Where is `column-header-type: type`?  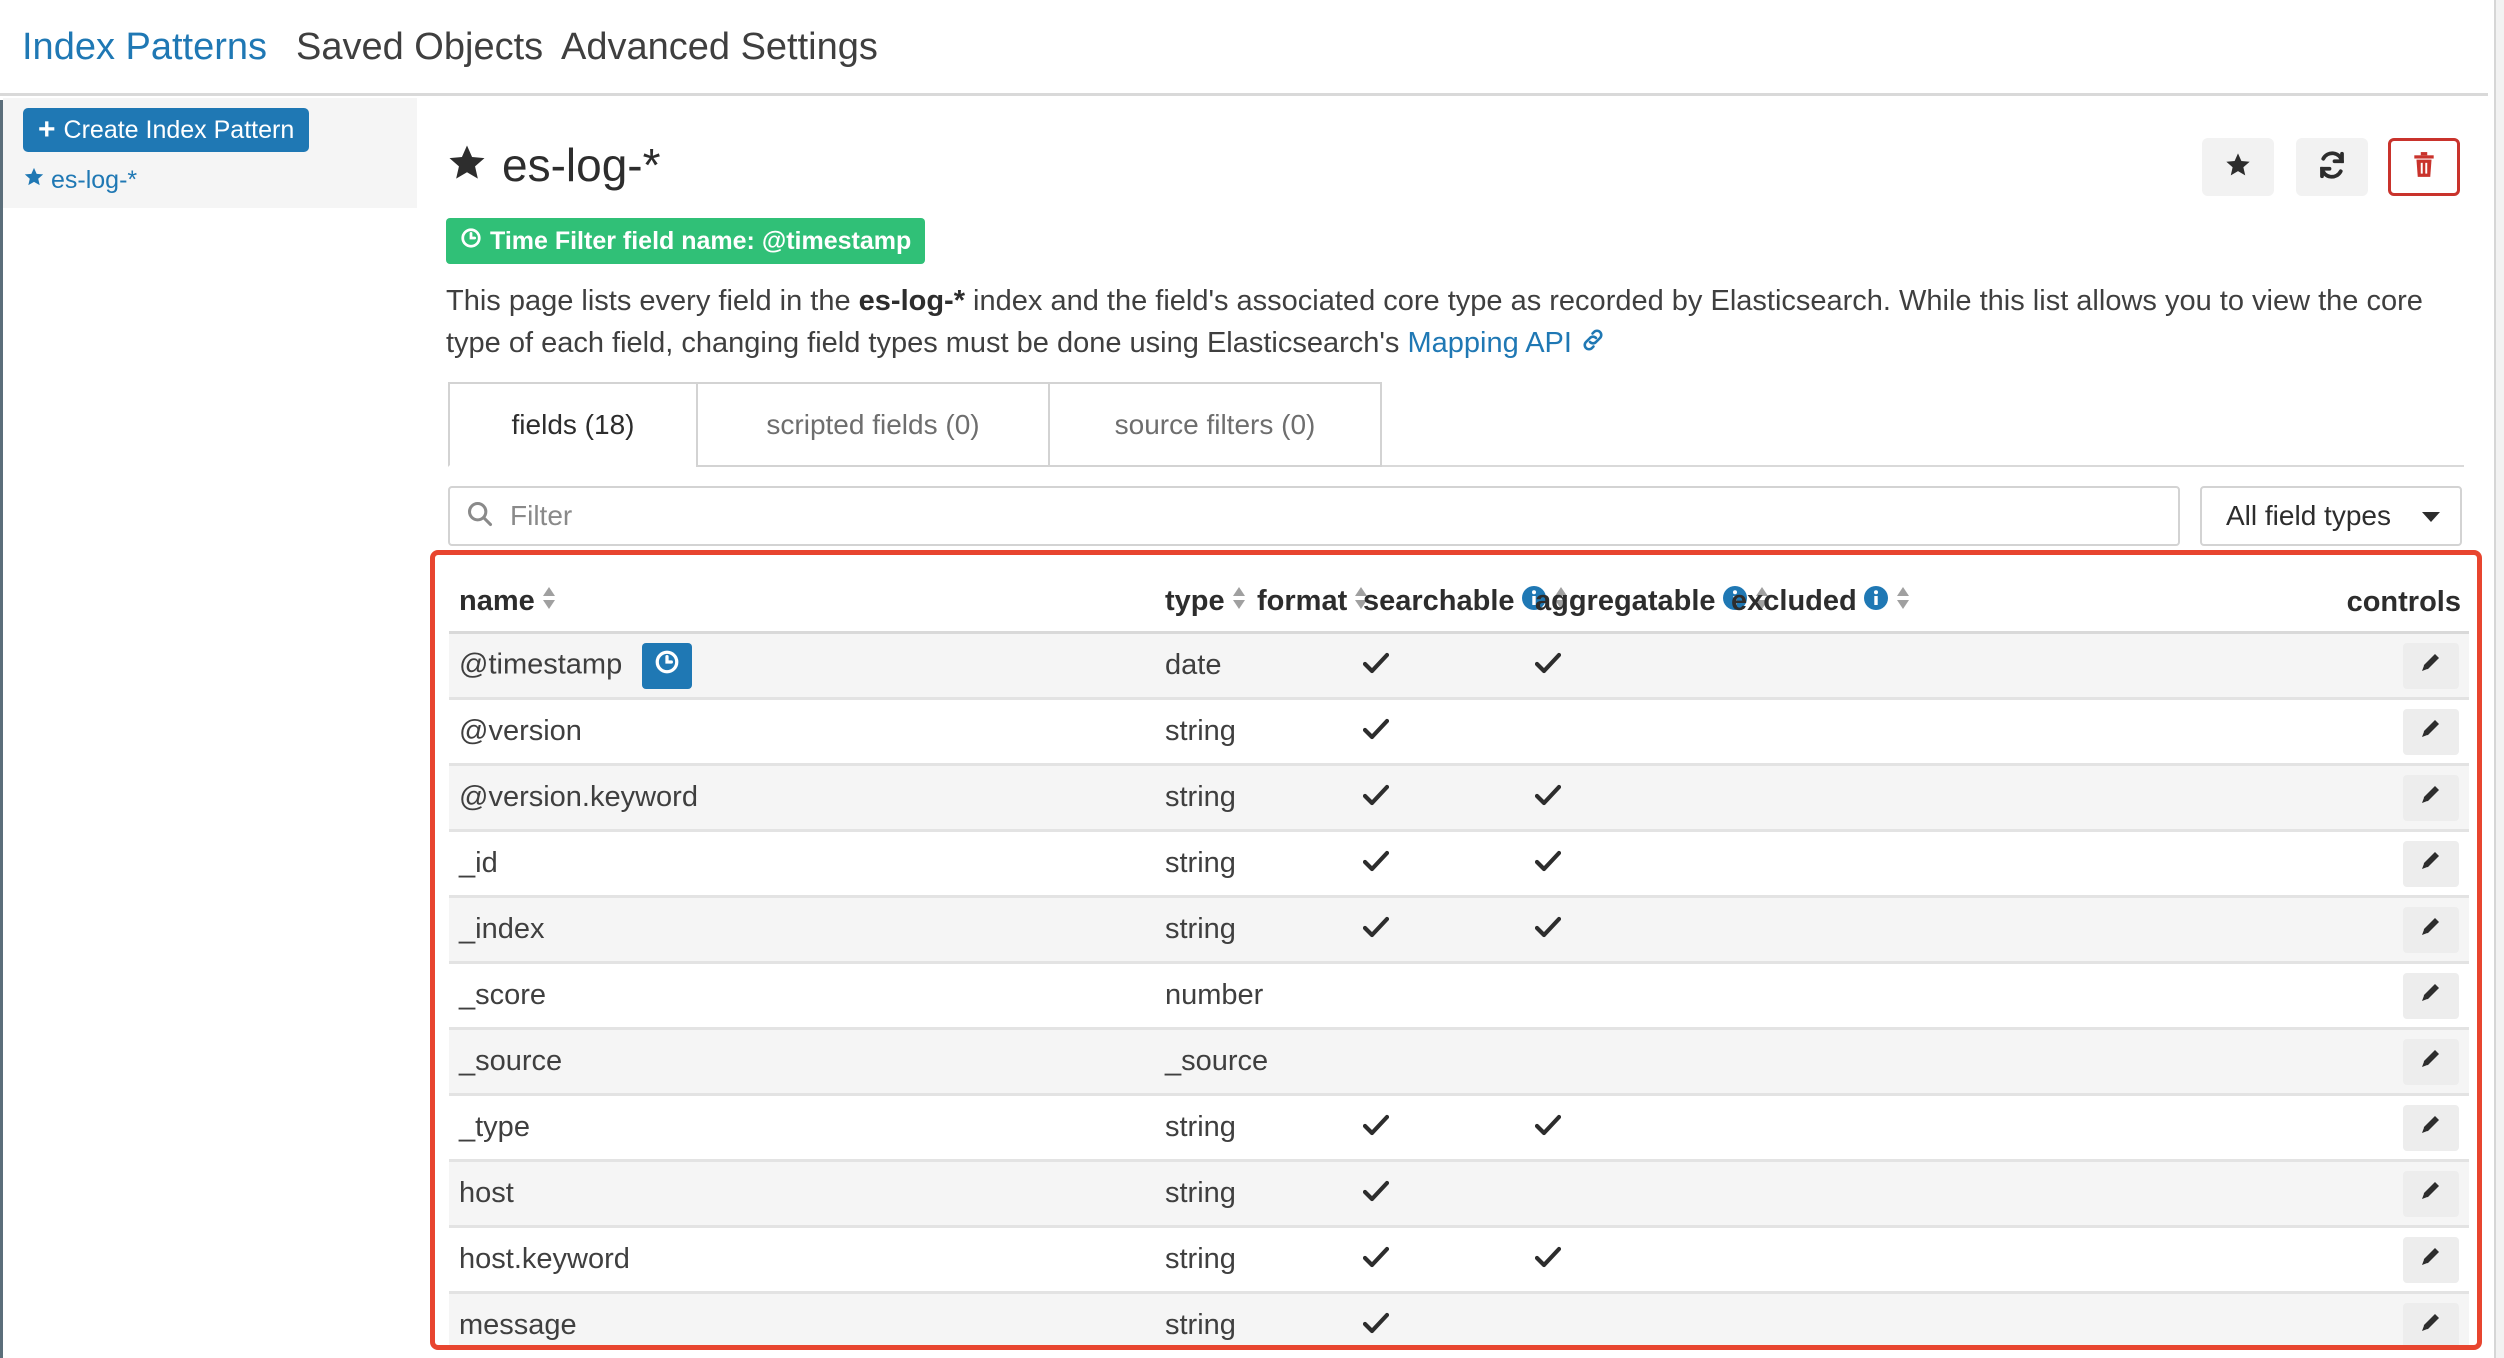 column-header-type: type is located at coordinates (1201, 603).